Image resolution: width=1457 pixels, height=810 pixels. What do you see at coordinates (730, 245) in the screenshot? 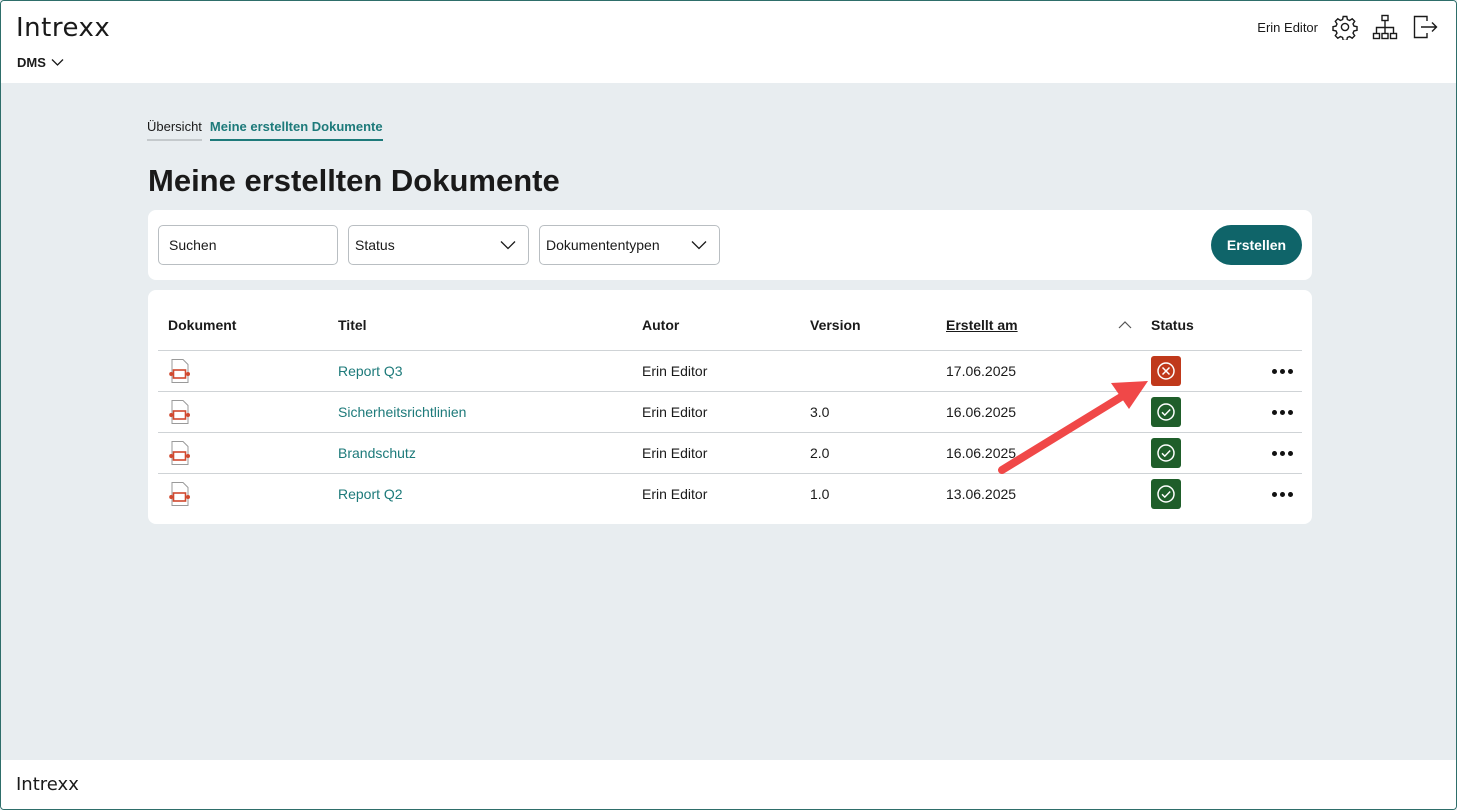
I see `filter-bar: Suchen Status Dokumententypen Erstellen` at bounding box center [730, 245].